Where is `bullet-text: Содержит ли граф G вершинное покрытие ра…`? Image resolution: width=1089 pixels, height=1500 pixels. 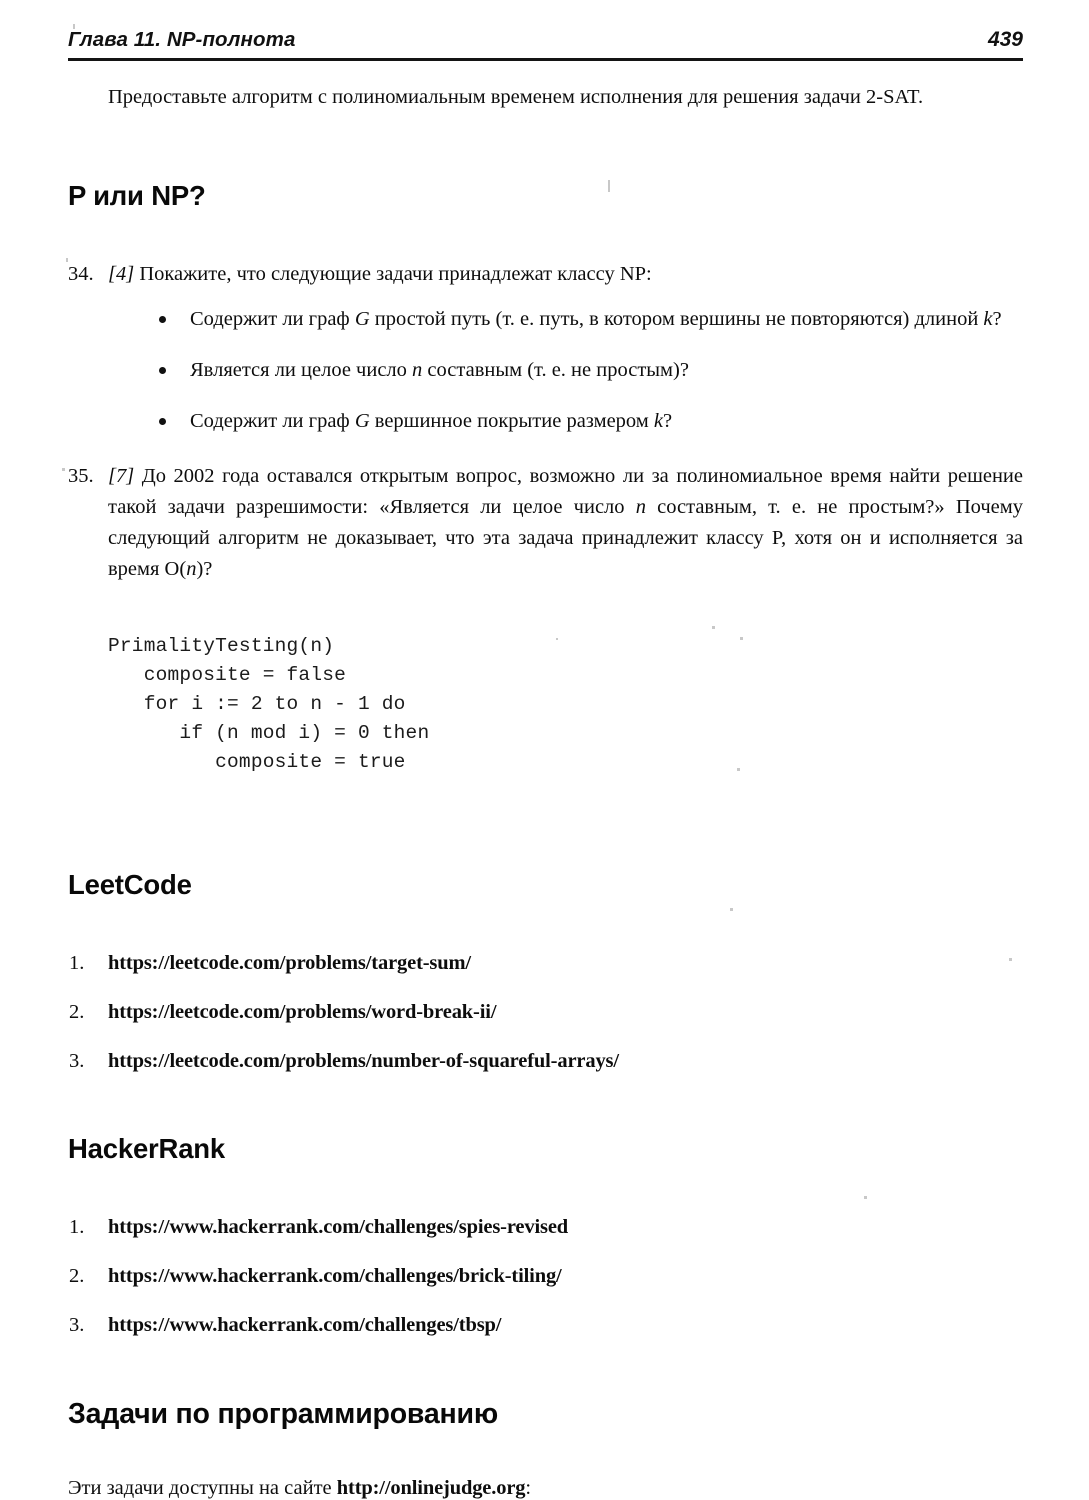 bullet-text: Содержит ли граф G вершинное покрытие ра… is located at coordinates (431, 420).